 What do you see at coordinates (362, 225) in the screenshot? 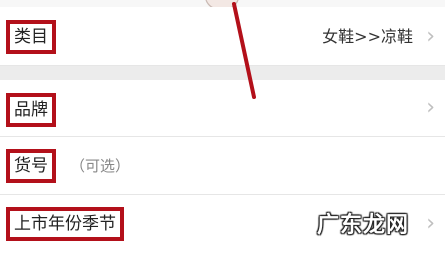
I see `watermark-logo: 广东龙网` at bounding box center [362, 225].